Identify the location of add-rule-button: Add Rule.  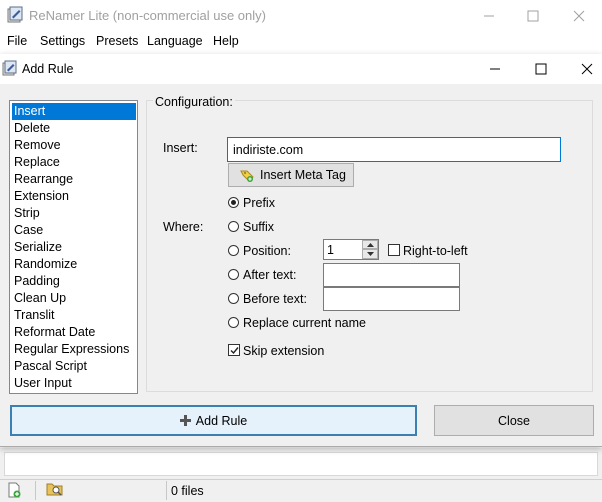
(213, 420).